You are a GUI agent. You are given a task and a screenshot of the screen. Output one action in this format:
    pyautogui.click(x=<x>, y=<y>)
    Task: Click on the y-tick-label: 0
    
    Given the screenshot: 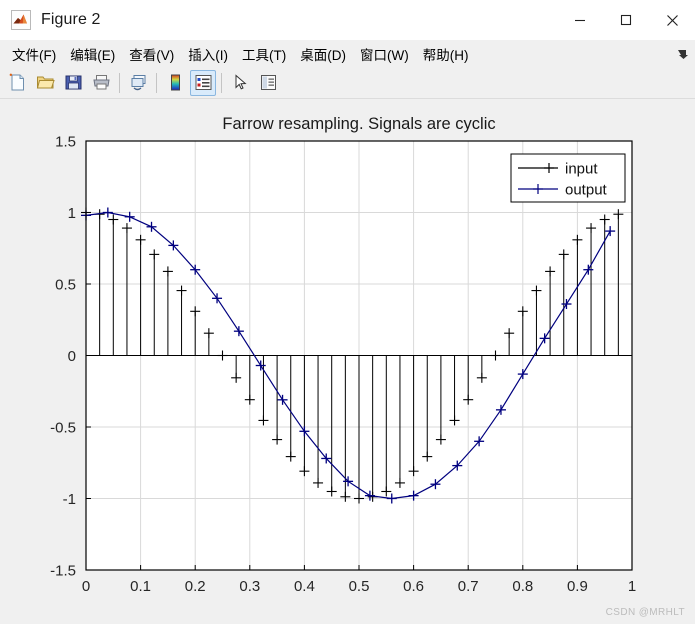 What is the action you would take?
    pyautogui.click(x=72, y=356)
    